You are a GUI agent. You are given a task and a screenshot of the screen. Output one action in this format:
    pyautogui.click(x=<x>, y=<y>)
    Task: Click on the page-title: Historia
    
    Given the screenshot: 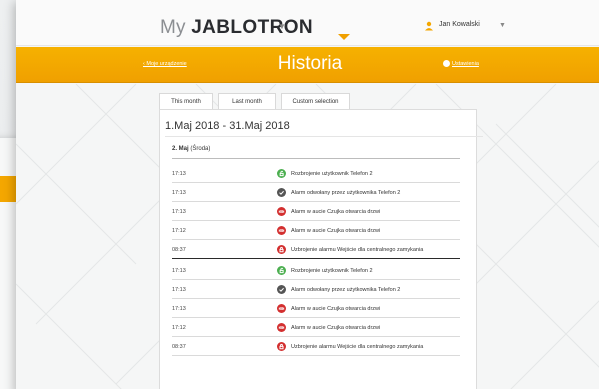 What is the action you would take?
    pyautogui.click(x=310, y=63)
    